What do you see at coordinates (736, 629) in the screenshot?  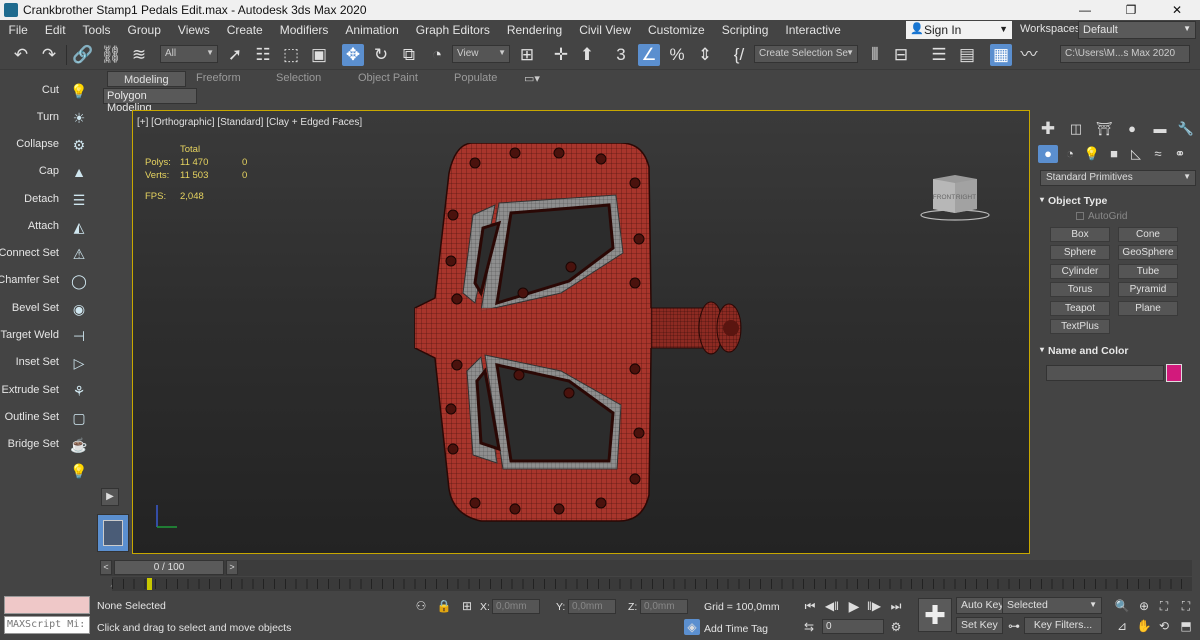 I see `add-time-tag-label: Add Time Tag` at bounding box center [736, 629].